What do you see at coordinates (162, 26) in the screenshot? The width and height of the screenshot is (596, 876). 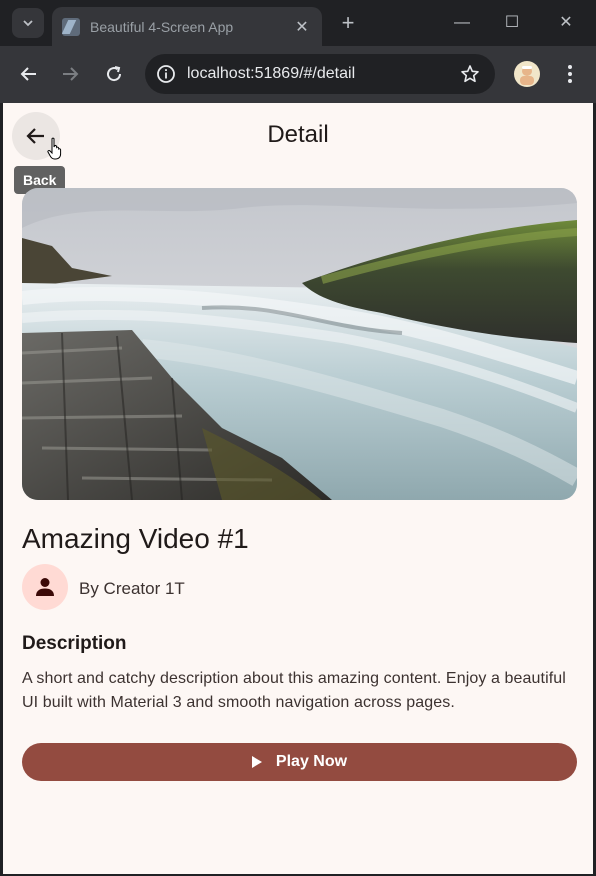 I see `tab-title: Beautiful 4-Screen App` at bounding box center [162, 26].